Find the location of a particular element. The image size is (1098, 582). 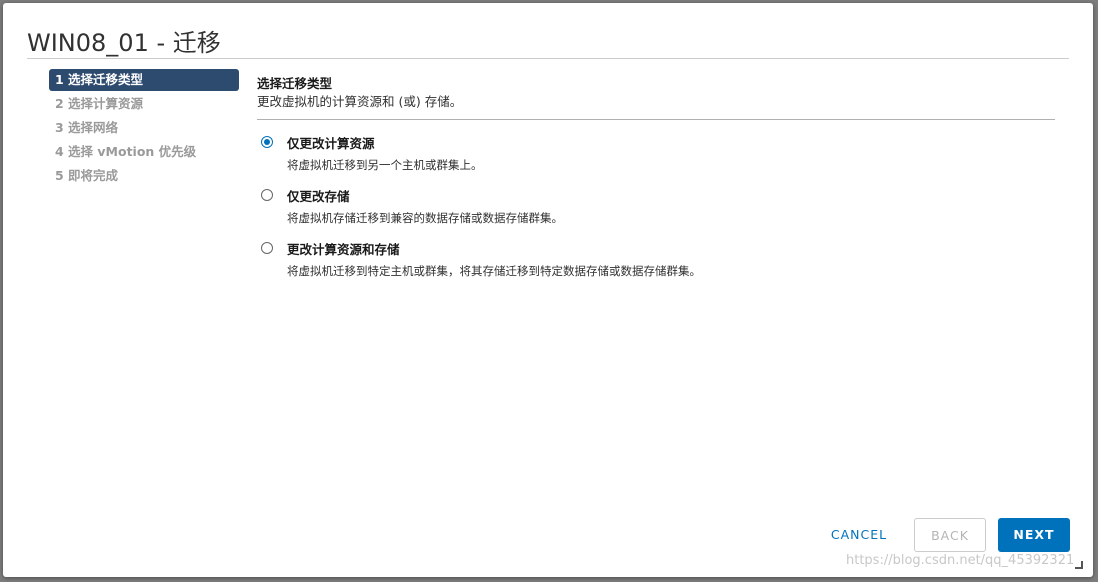

cancel-button: CANCEL is located at coordinates (859, 535).